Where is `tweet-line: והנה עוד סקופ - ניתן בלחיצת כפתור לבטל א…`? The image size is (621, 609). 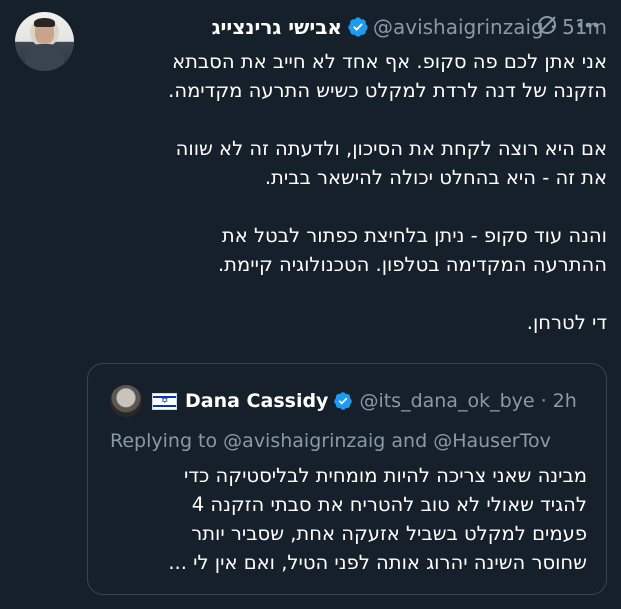 tweet-line: והנה עוד סקופ - ניתן בלחיצת כפתור לבטל א… is located at coordinates (414, 235).